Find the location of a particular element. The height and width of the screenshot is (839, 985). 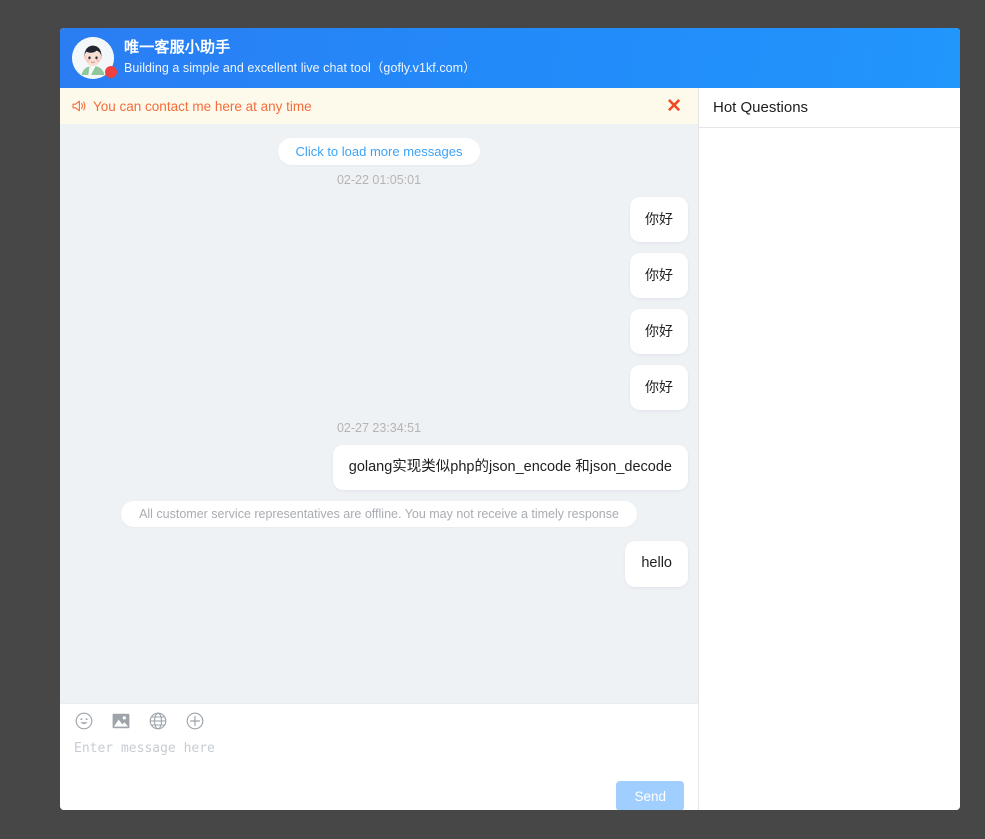

message-row: hello is located at coordinates (379, 564).